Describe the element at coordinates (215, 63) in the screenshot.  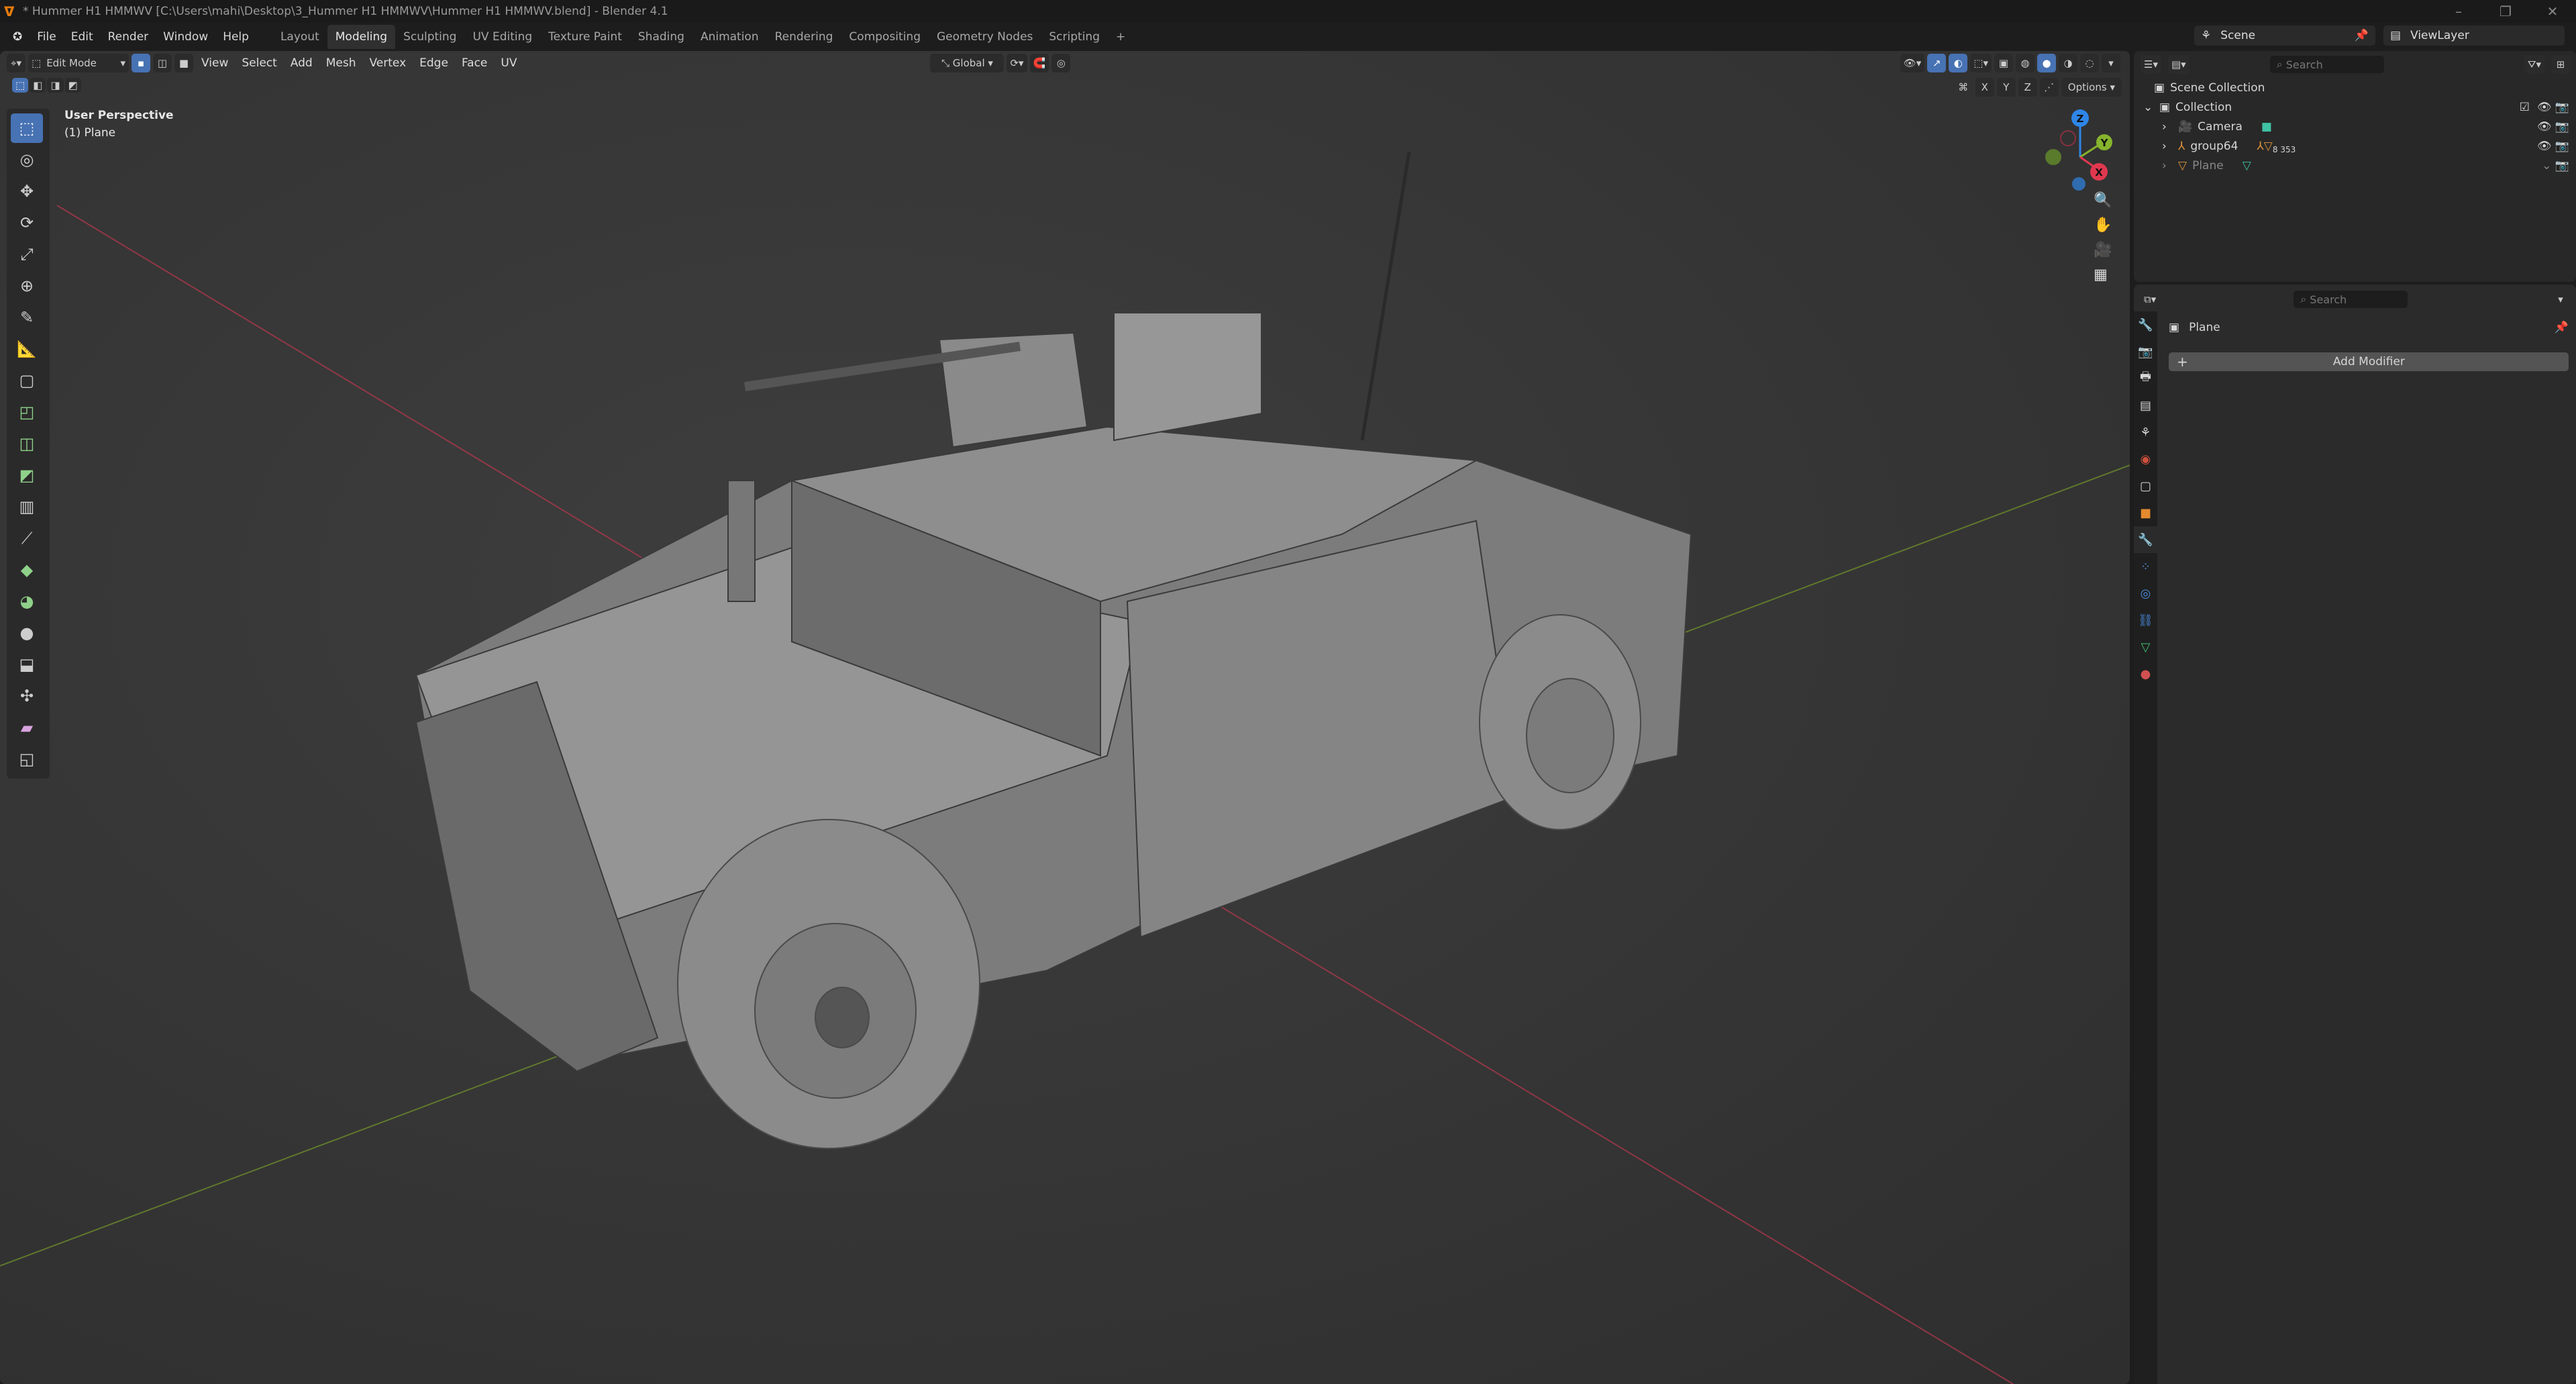
I see `menu-view: View` at that location.